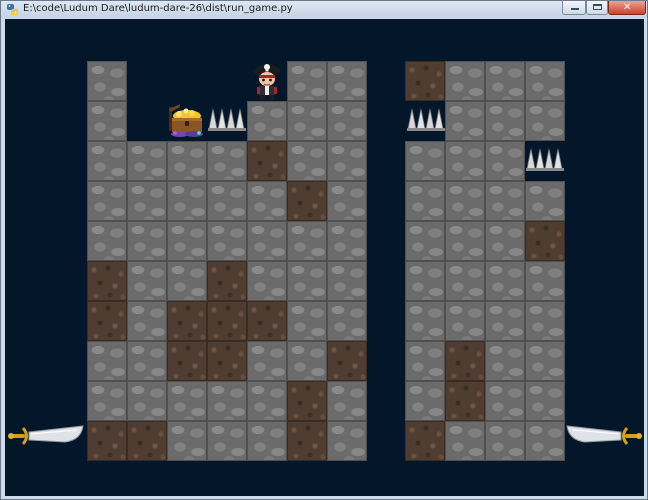 This screenshot has height=500, width=648. I want to click on close-icon: ✕, so click(627, 7).